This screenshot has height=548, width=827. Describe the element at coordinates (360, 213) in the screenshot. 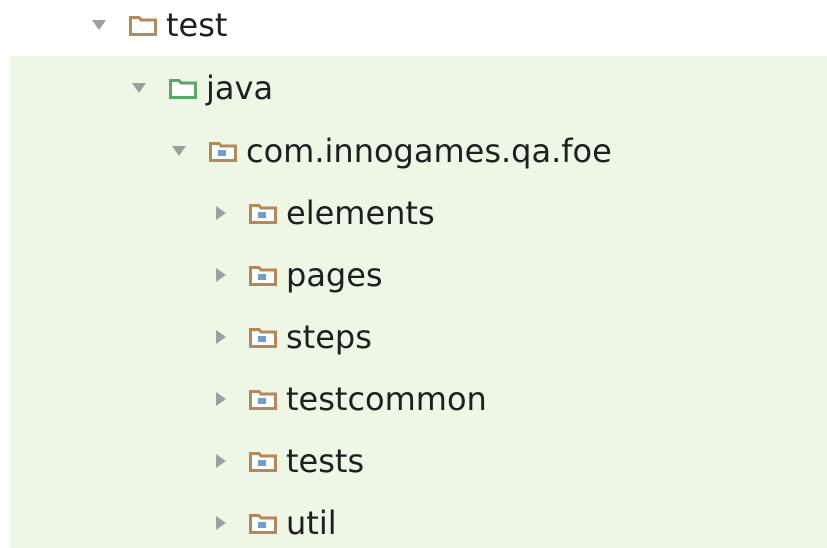

I see `node-label: elements` at that location.